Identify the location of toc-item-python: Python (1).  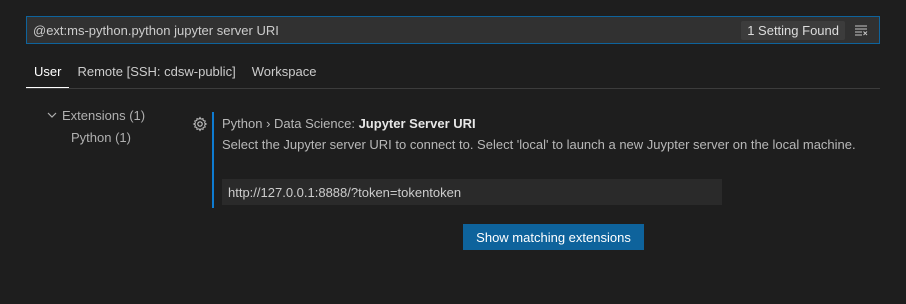
(94, 137).